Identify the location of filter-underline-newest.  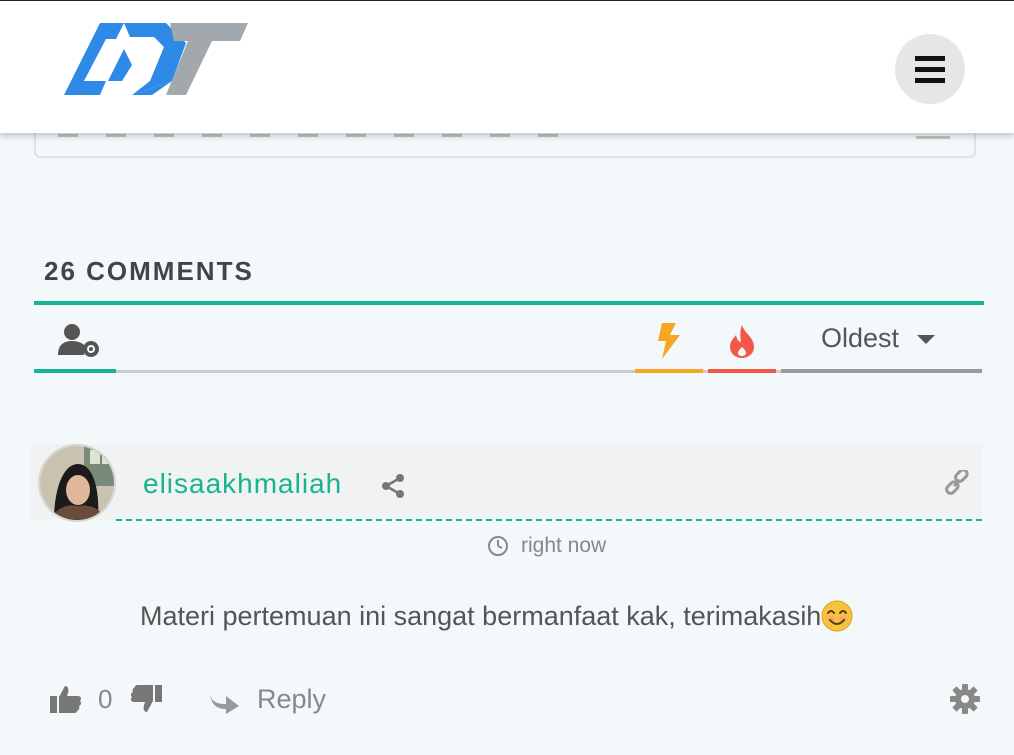
(669, 371).